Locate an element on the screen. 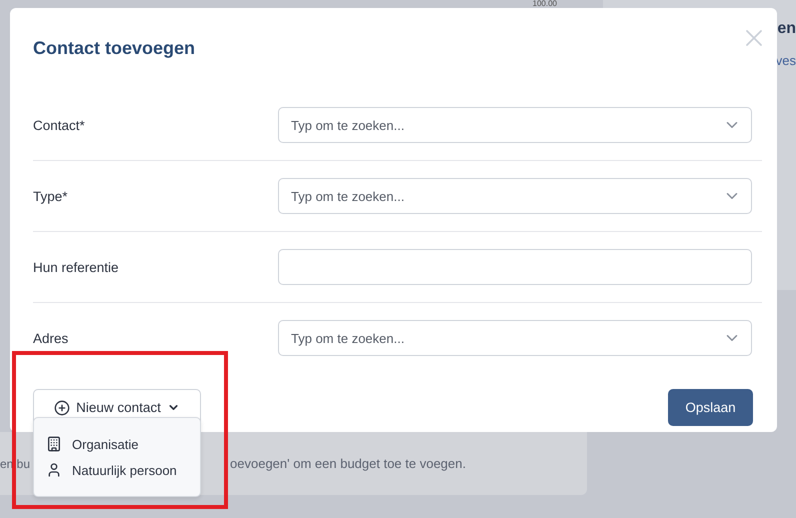  plus-icon is located at coordinates (62, 408).